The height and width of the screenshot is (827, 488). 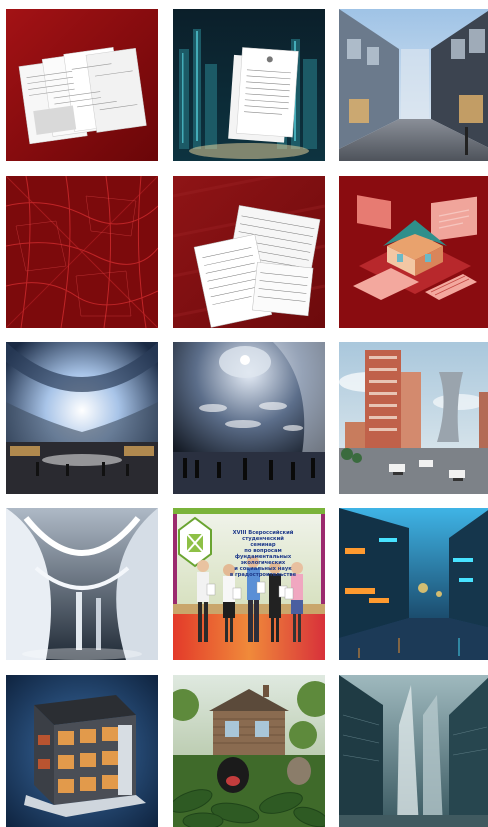 I want to click on futuristic-hall-image, so click(x=249, y=418).